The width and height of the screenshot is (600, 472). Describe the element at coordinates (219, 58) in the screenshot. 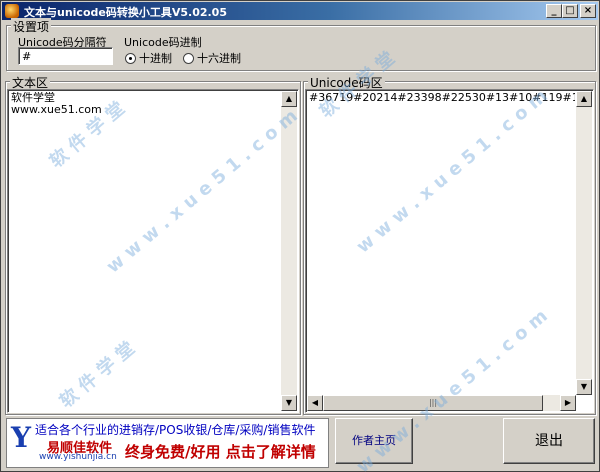

I see `radio-hexadecimal-label: 十六进制` at that location.